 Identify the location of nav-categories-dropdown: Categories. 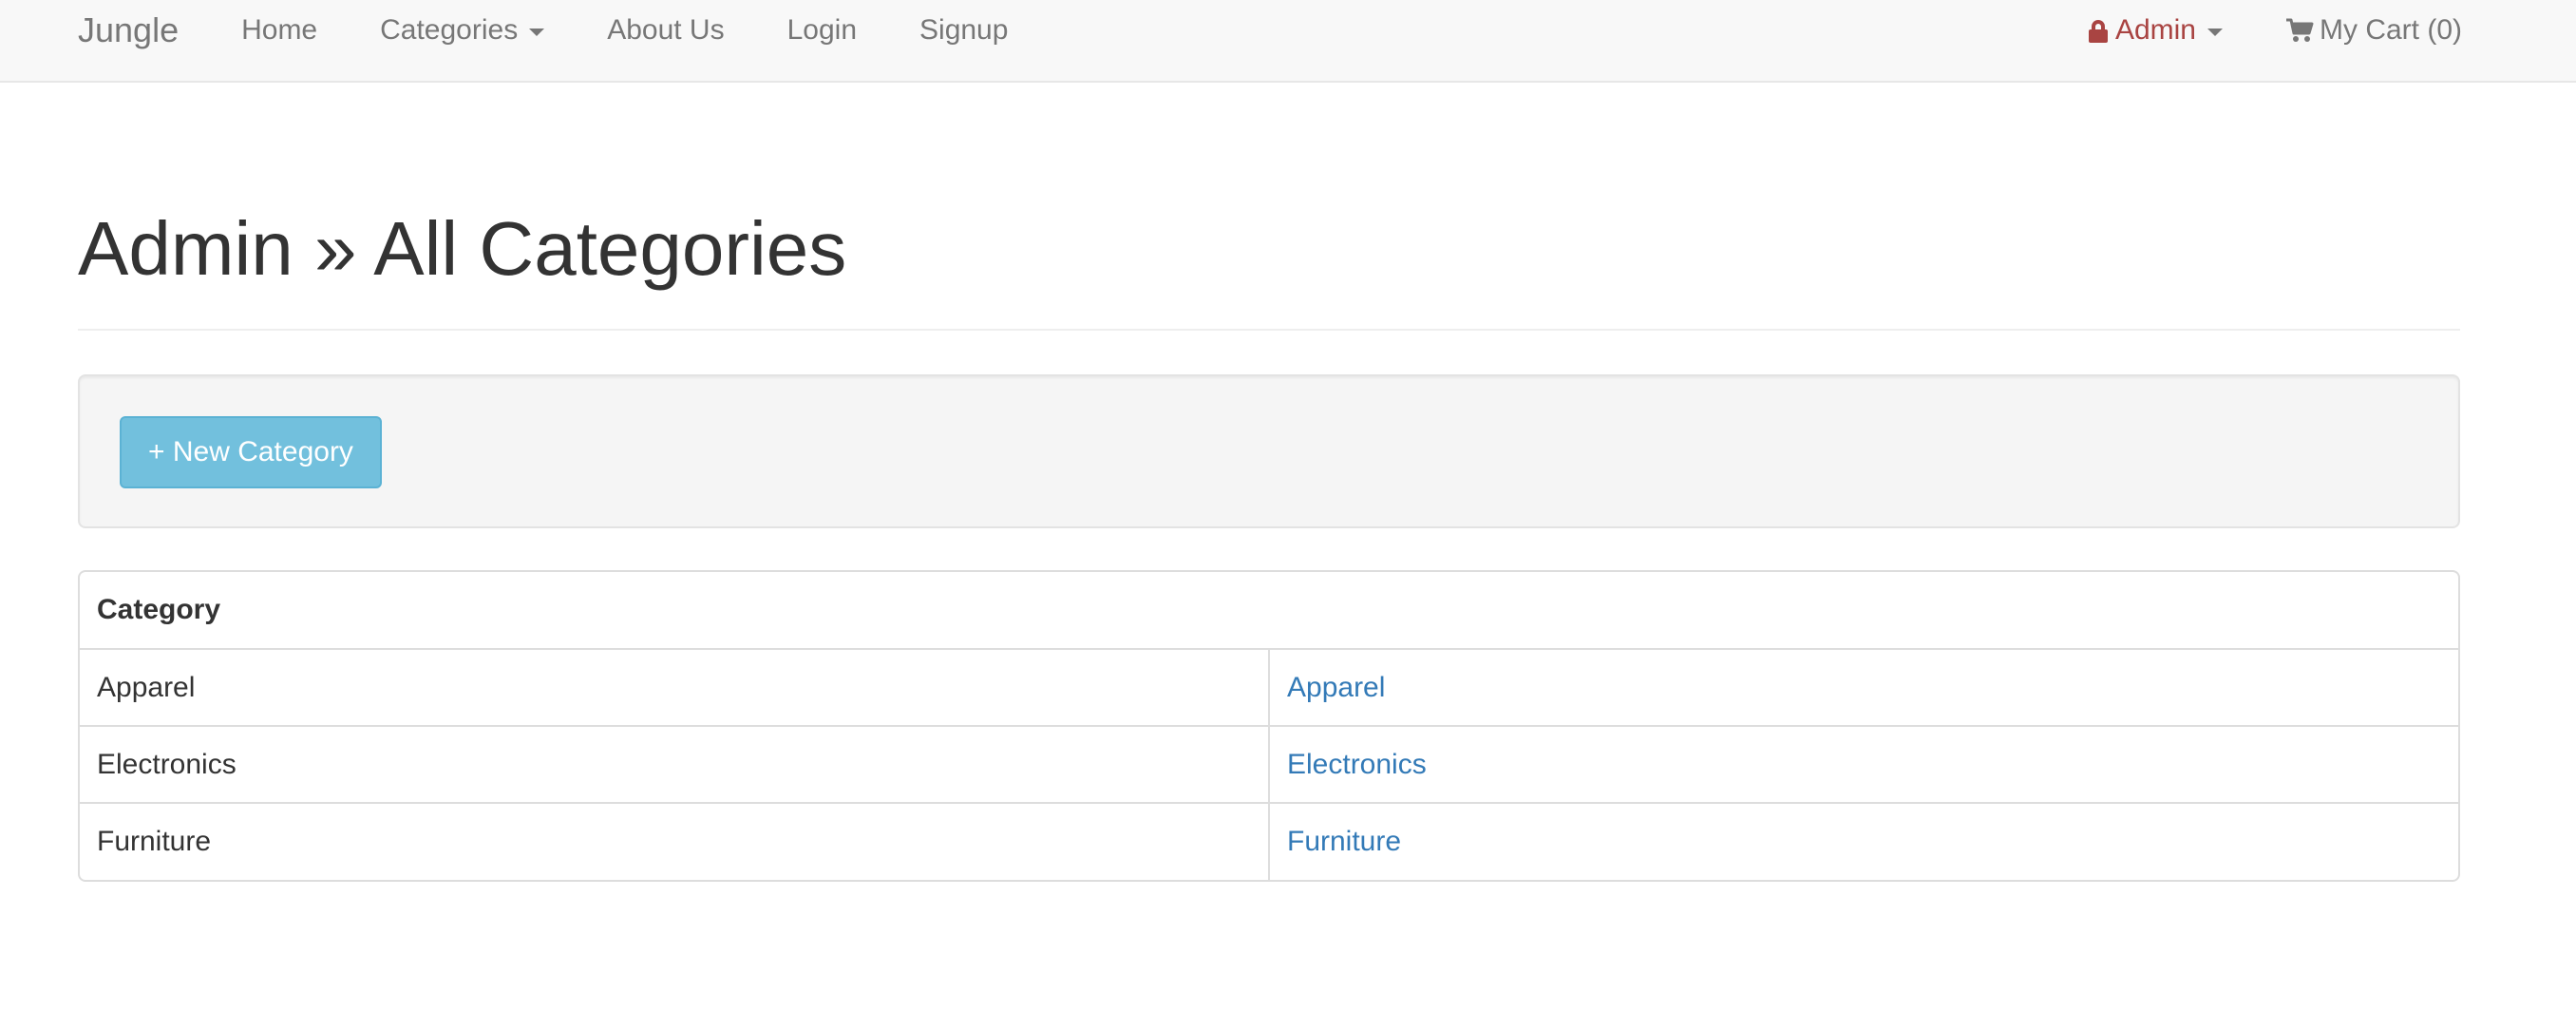
(462, 30).